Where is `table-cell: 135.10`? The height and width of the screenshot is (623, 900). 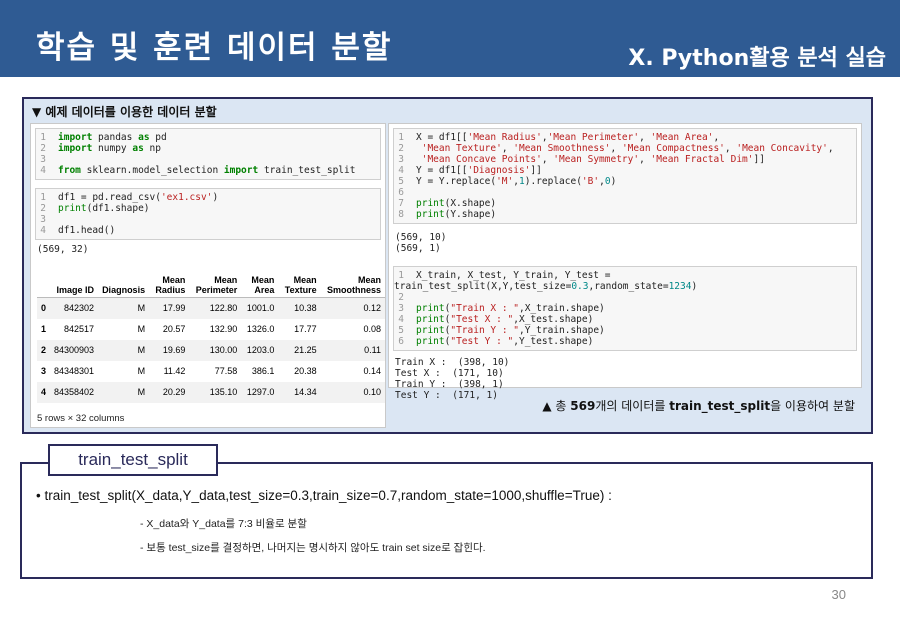 table-cell: 135.10 is located at coordinates (223, 392).